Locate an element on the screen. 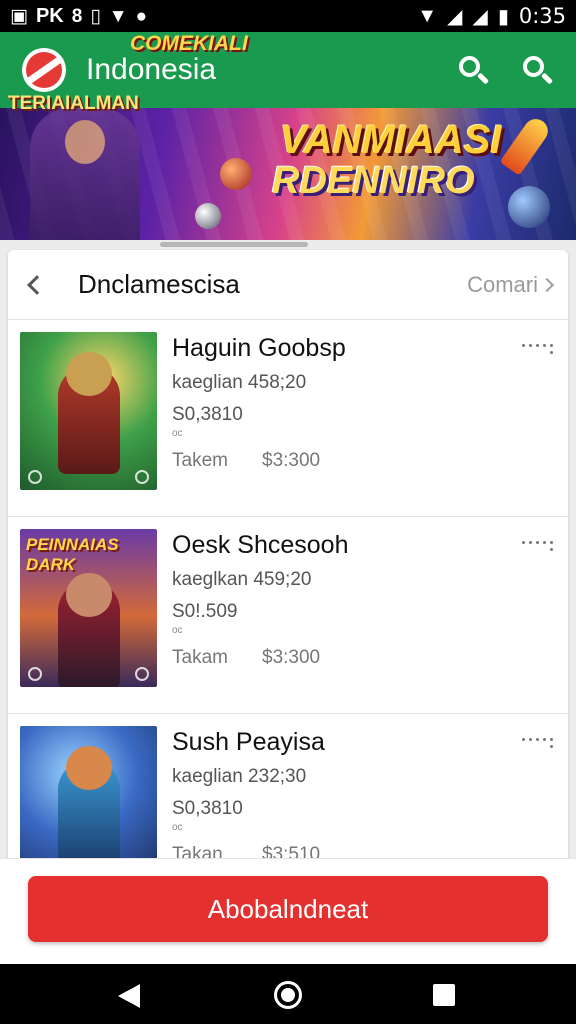 This screenshot has height=1024, width=576. game-name: Sush Peayisa is located at coordinates (248, 742).